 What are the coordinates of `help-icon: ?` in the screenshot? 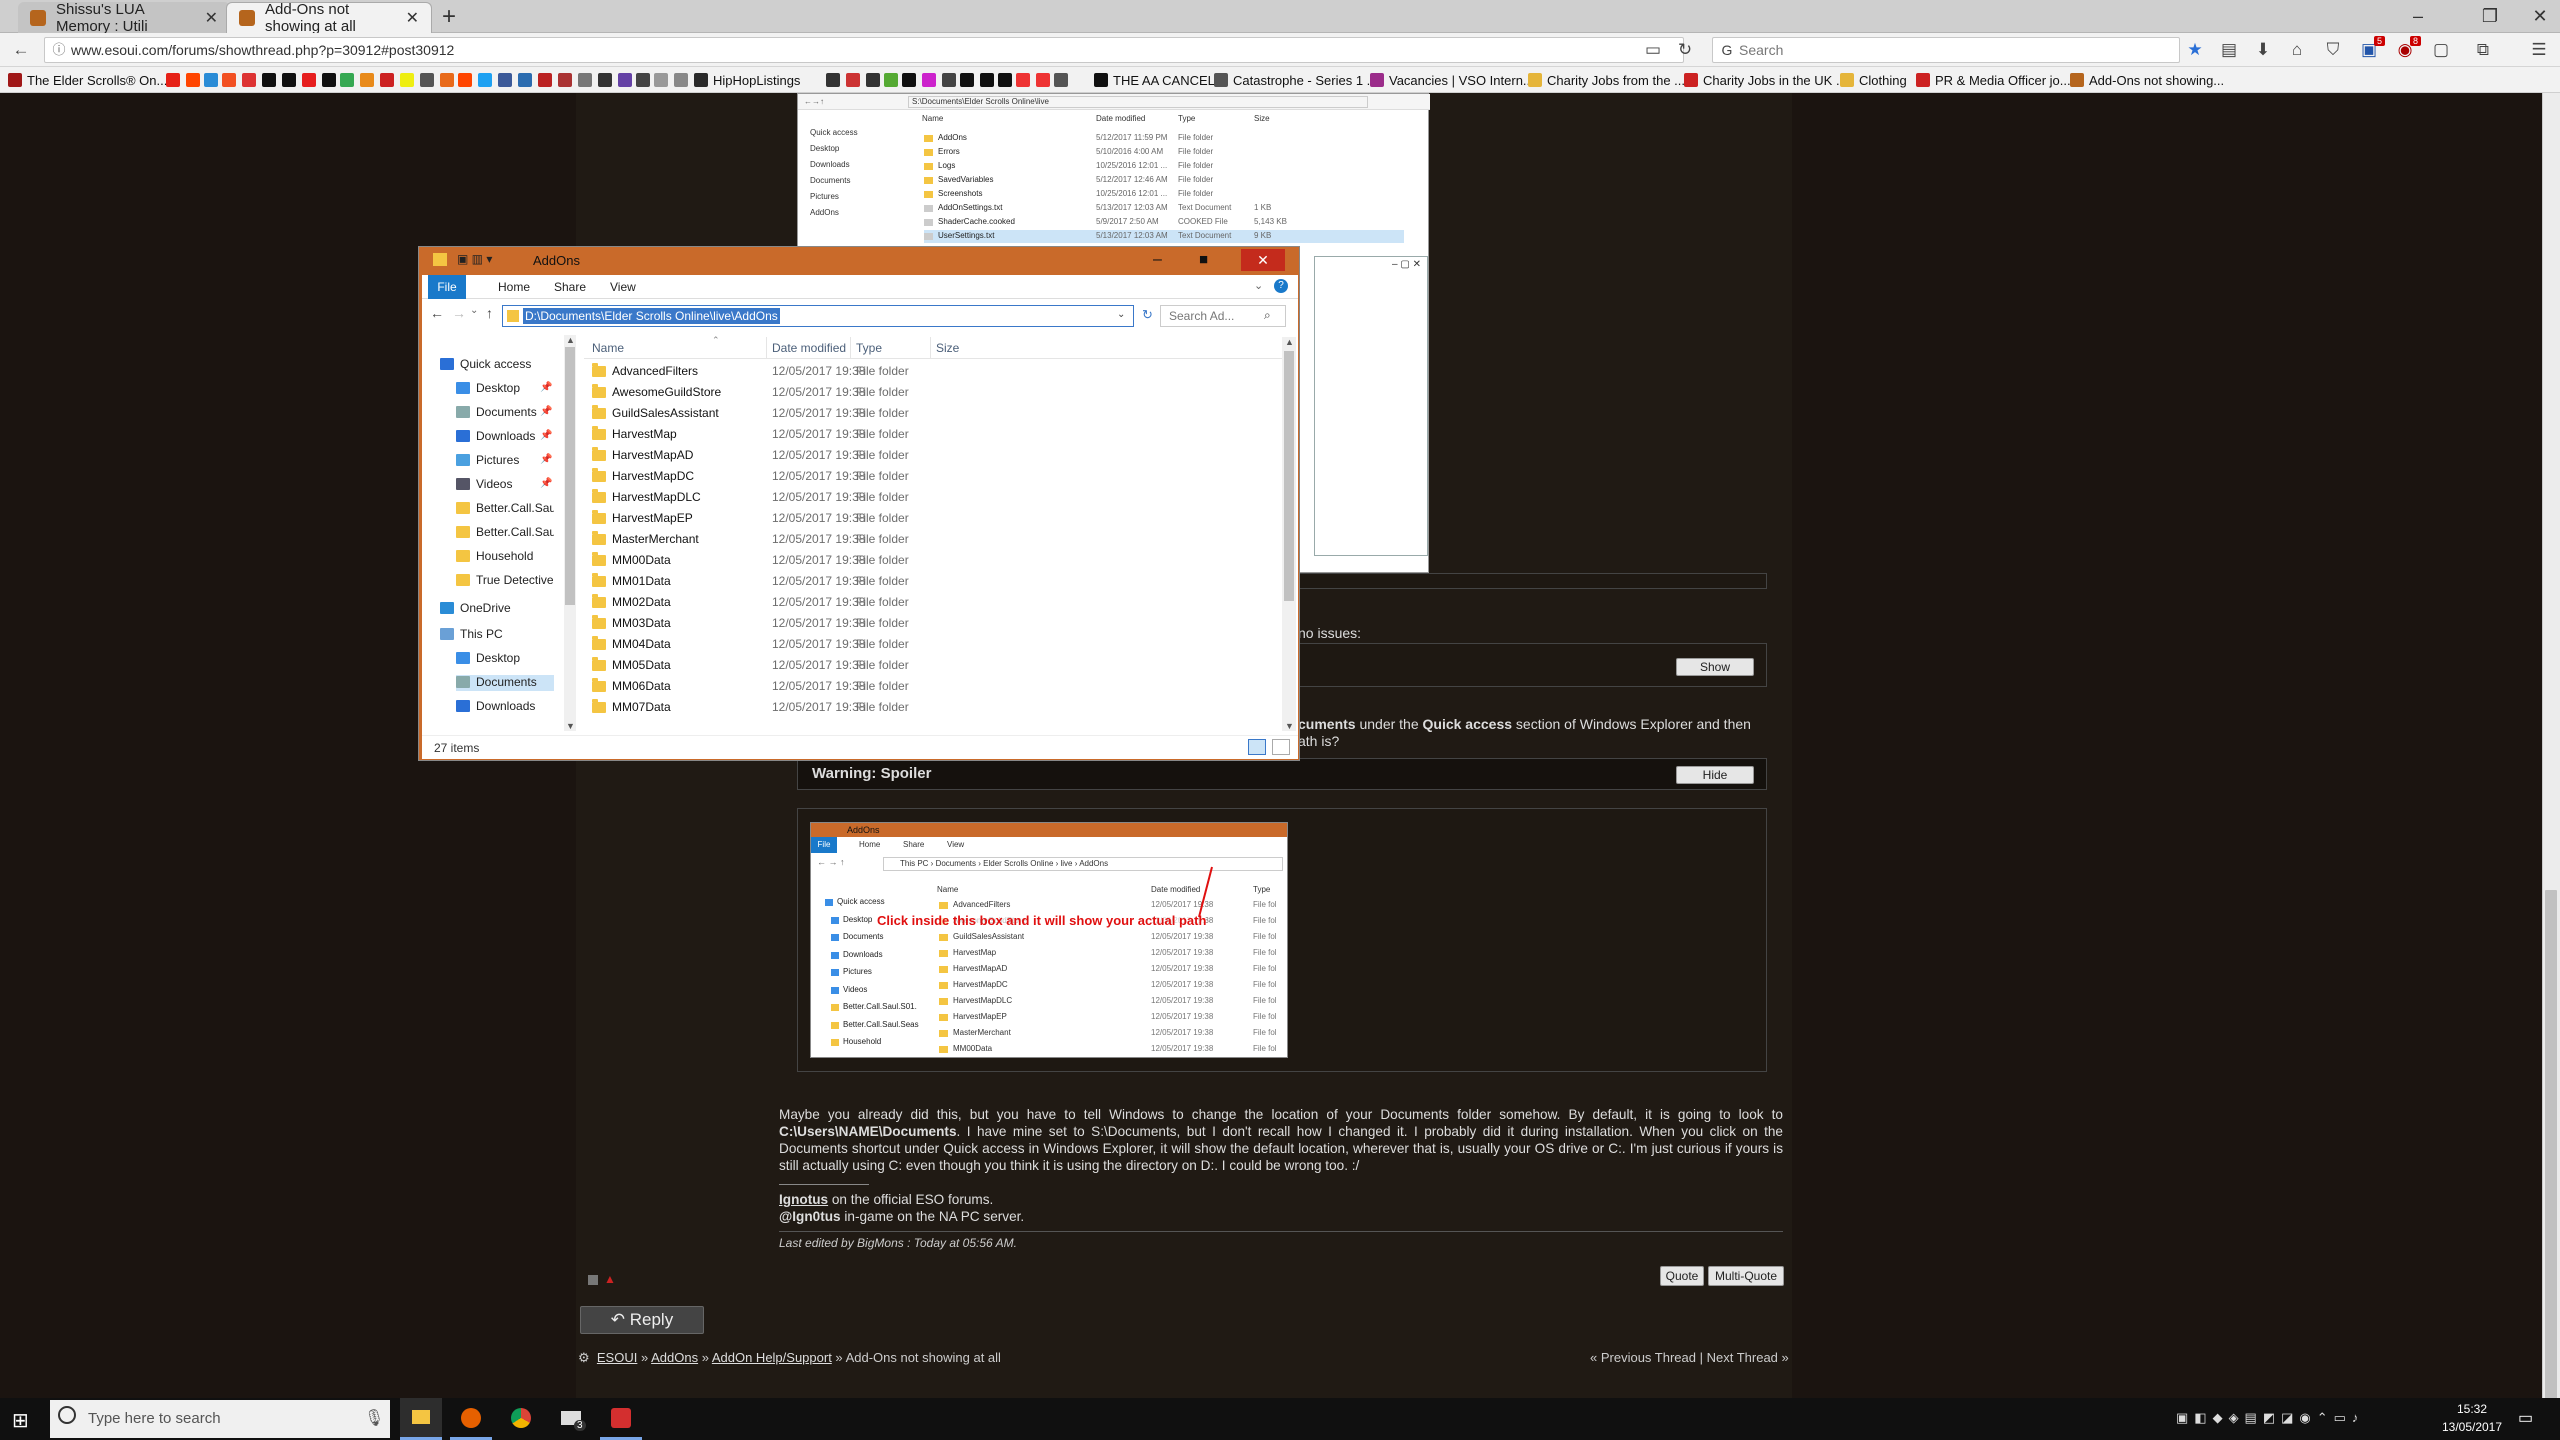 It's located at (1281, 286).